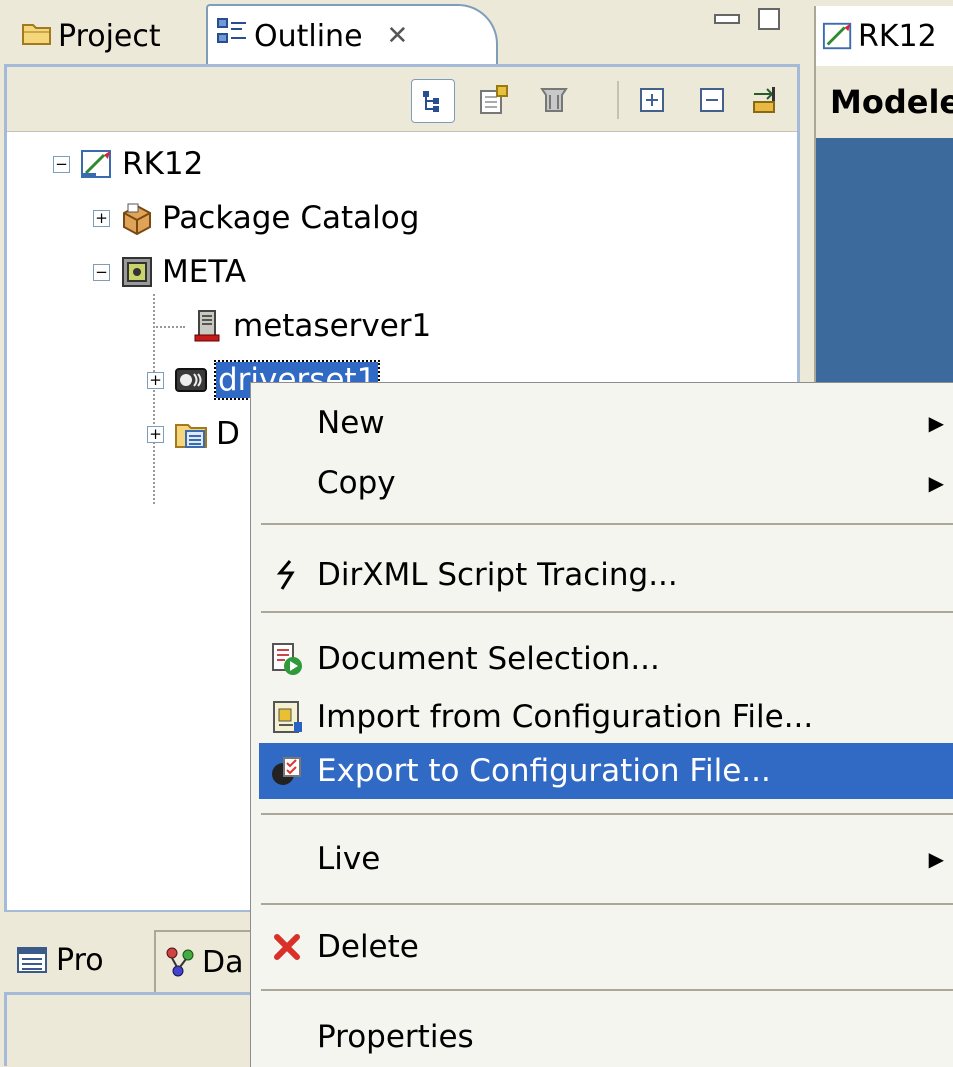 This screenshot has height=1067, width=953. What do you see at coordinates (897, 36) in the screenshot?
I see `editor-tab-label: RK12` at bounding box center [897, 36].